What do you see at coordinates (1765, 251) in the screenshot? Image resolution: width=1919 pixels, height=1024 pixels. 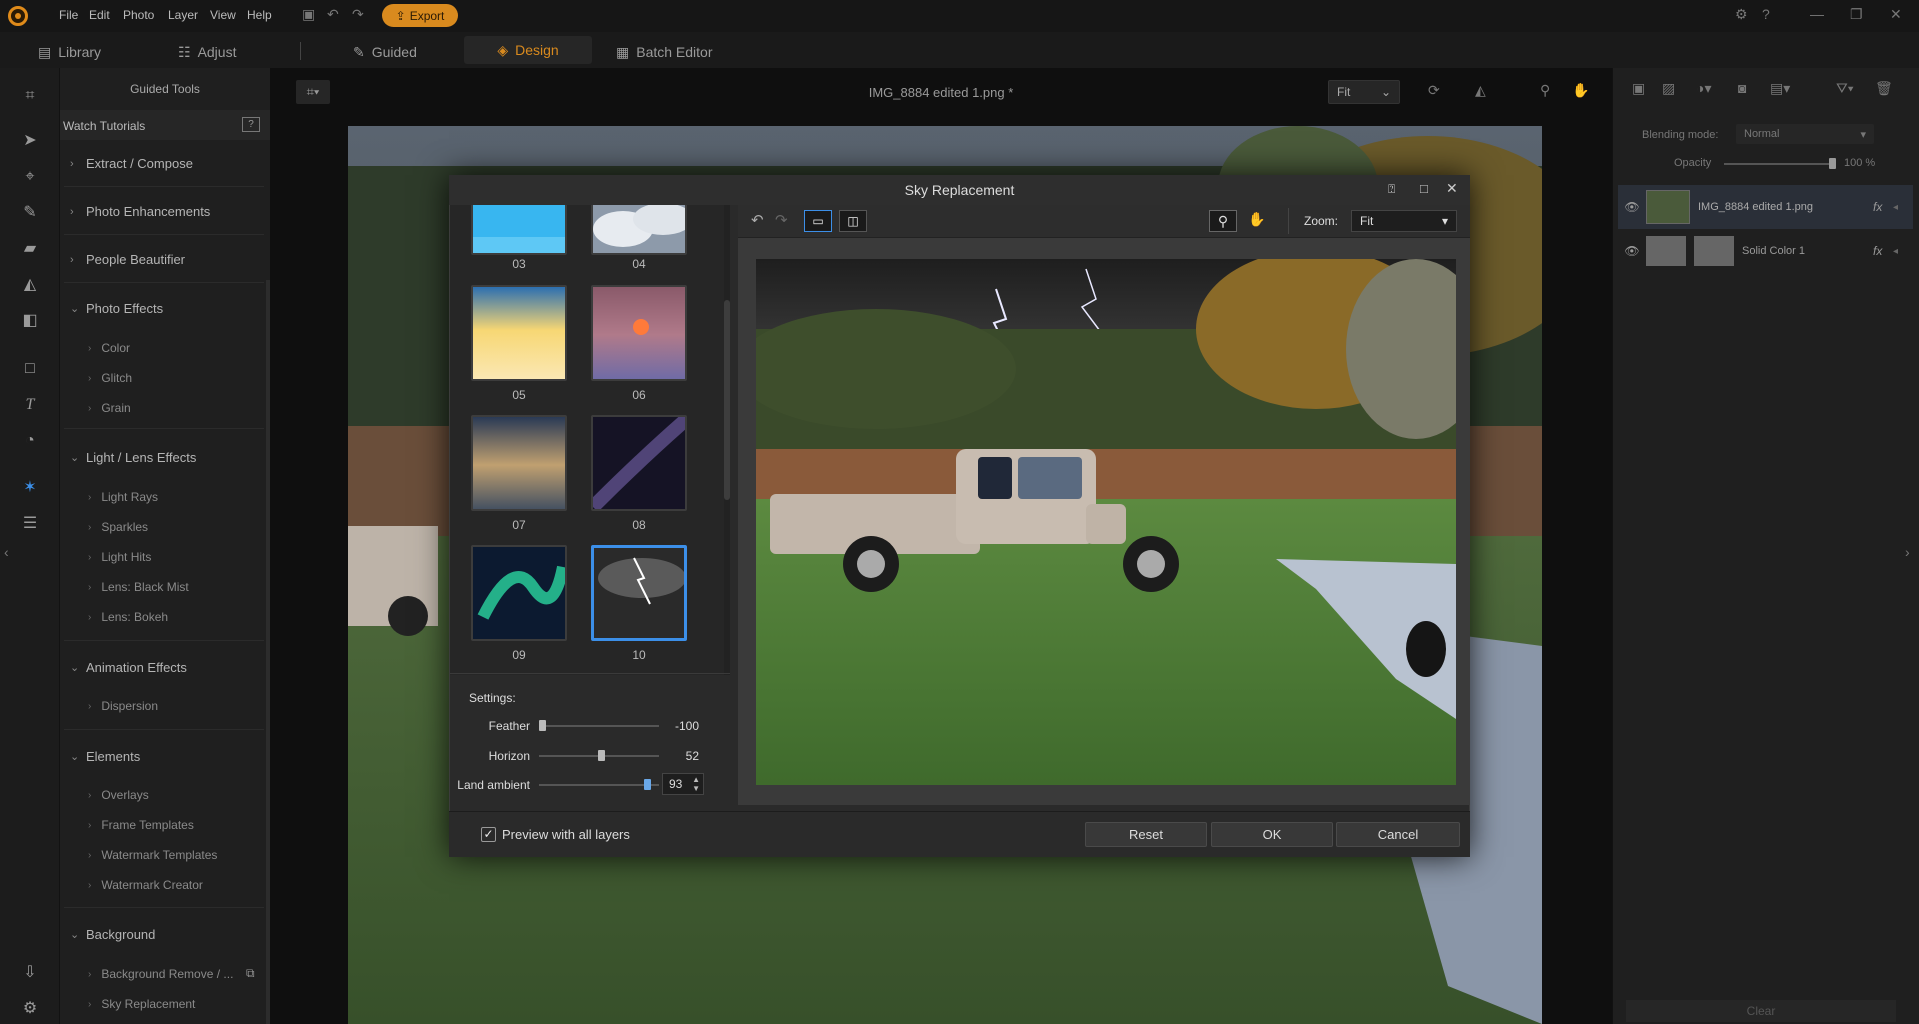 I see `layer-row: 👁 Solid Color 1 fx ◂` at bounding box center [1765, 251].